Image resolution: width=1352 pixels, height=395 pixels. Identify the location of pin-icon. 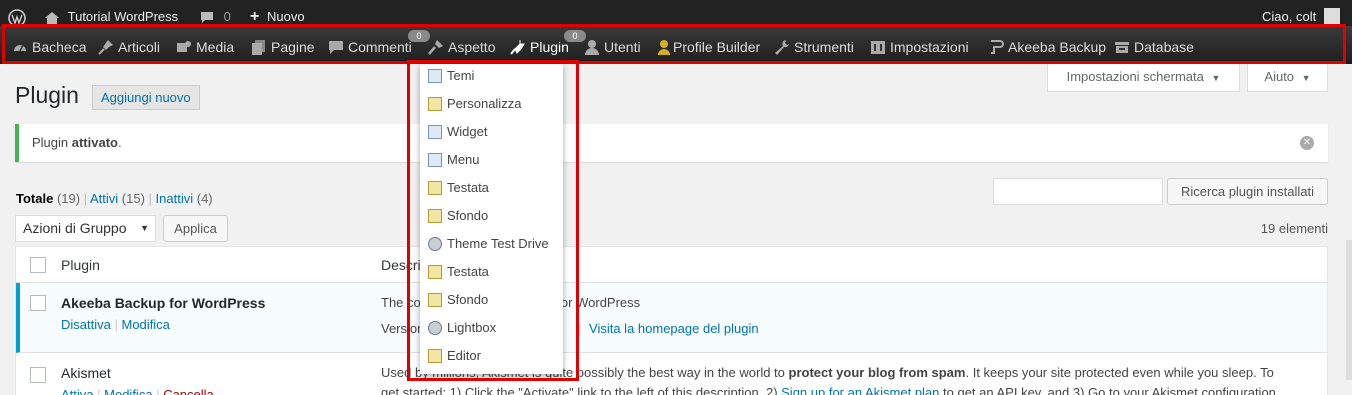
(106, 42).